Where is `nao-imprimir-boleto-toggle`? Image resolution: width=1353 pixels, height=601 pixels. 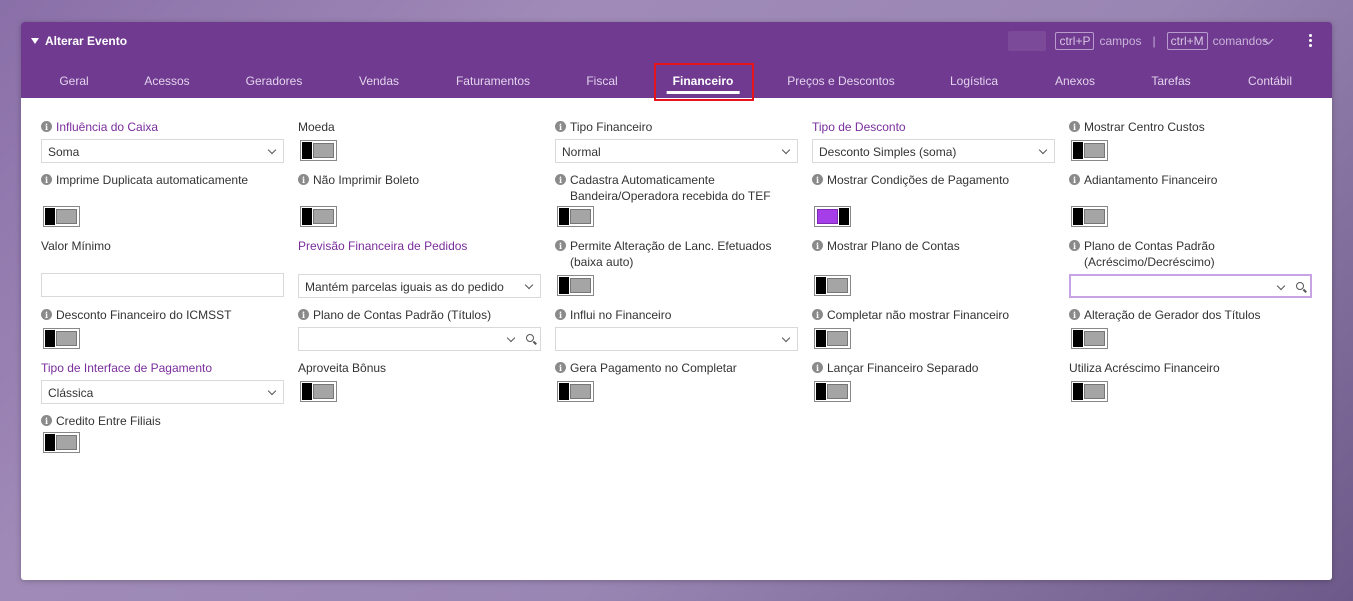 nao-imprimir-boleto-toggle is located at coordinates (318, 216).